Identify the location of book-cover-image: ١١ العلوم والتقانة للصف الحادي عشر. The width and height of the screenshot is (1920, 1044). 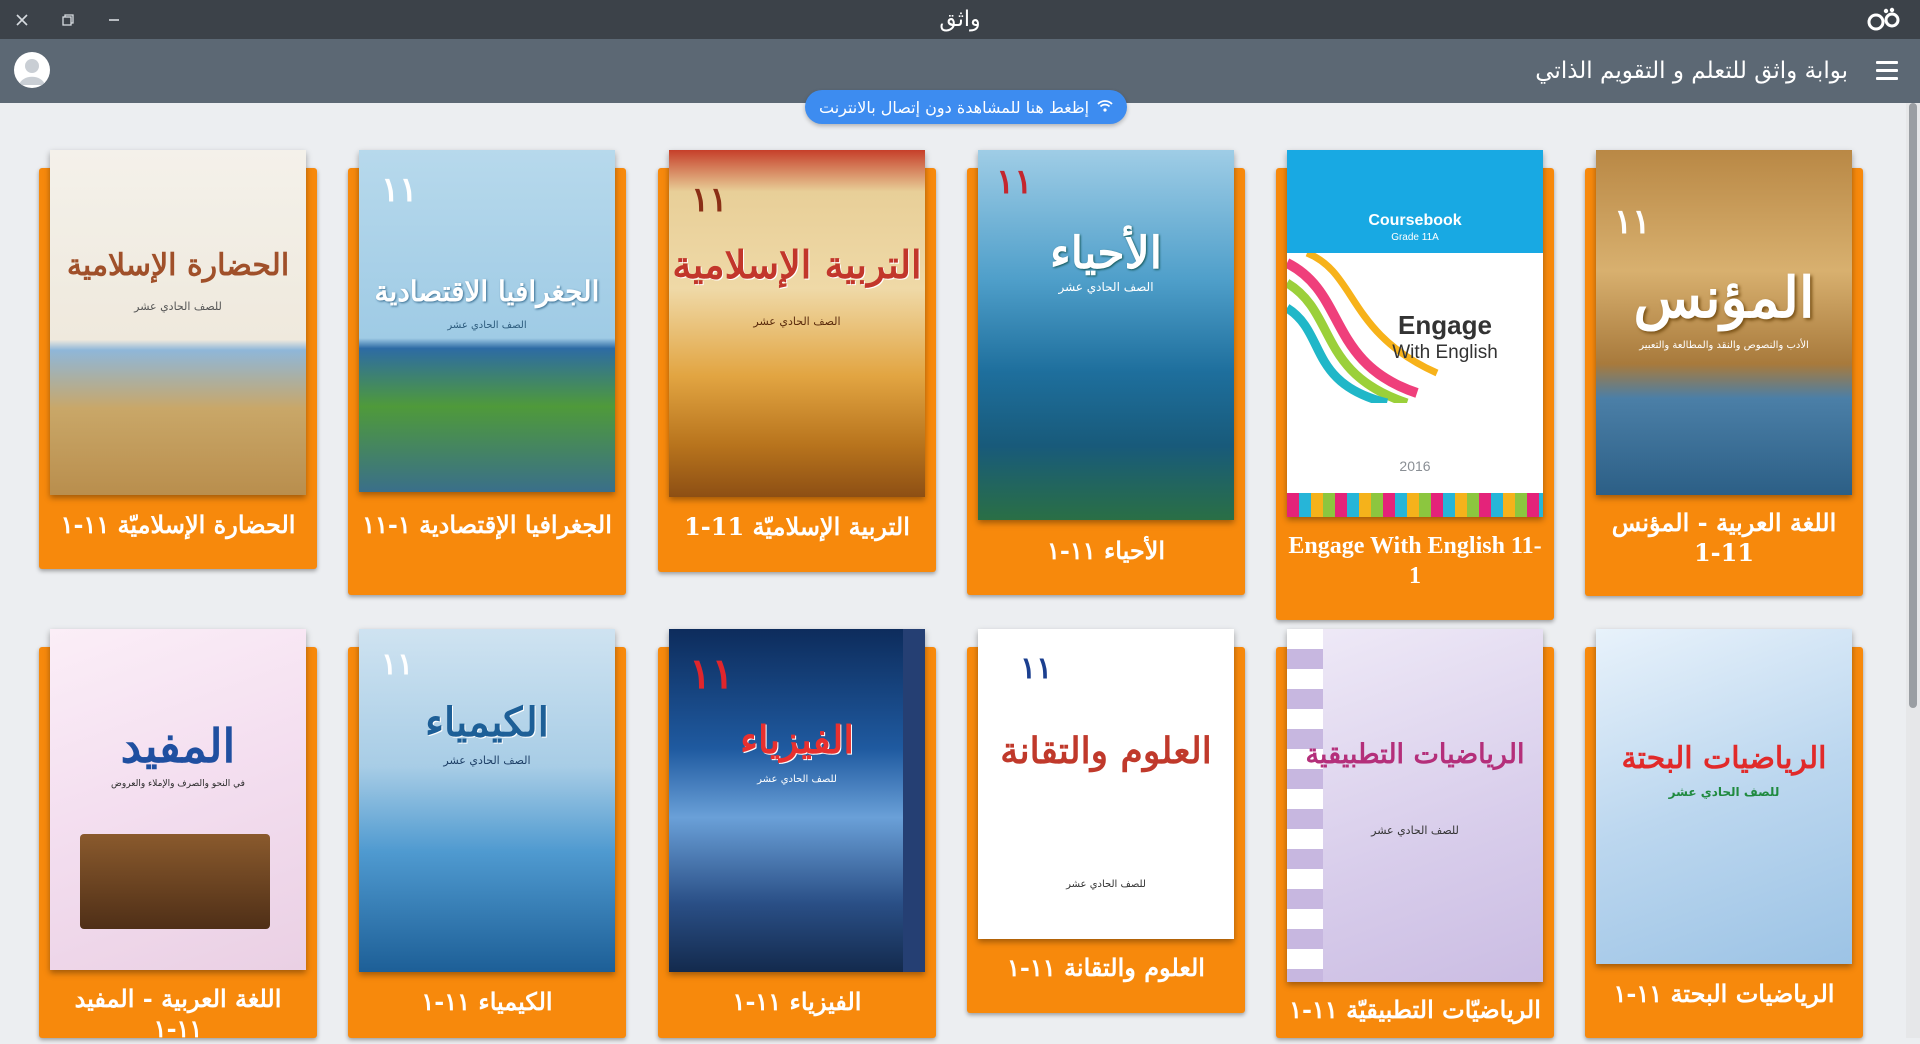
(1106, 784).